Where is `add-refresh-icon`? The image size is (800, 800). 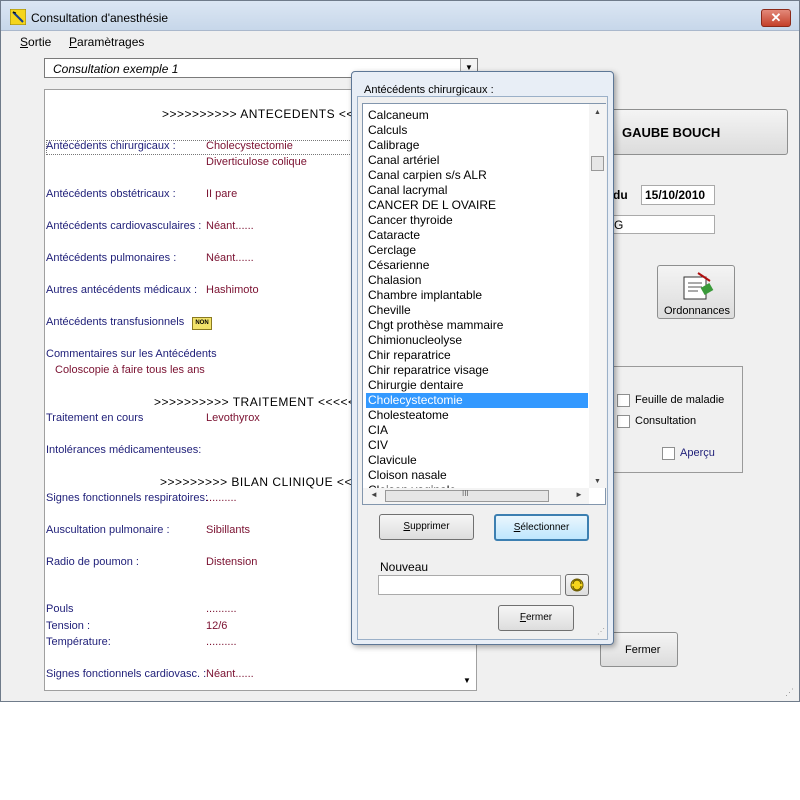
add-refresh-icon is located at coordinates (577, 585).